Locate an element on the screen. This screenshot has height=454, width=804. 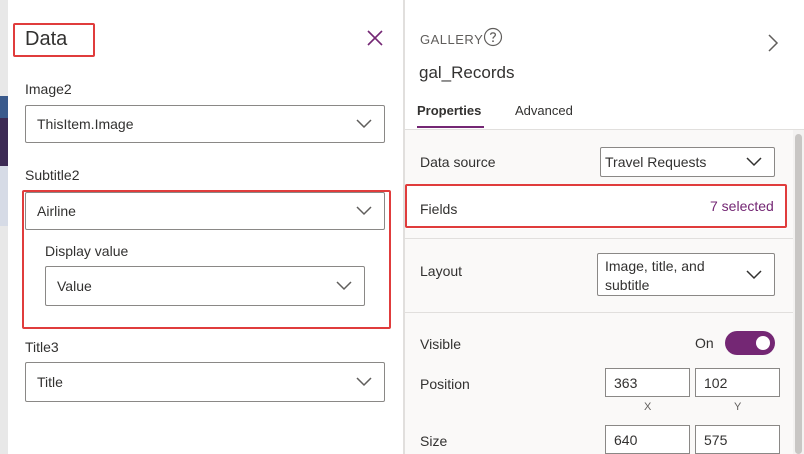
title-field-label: Title3 is located at coordinates (42, 347).